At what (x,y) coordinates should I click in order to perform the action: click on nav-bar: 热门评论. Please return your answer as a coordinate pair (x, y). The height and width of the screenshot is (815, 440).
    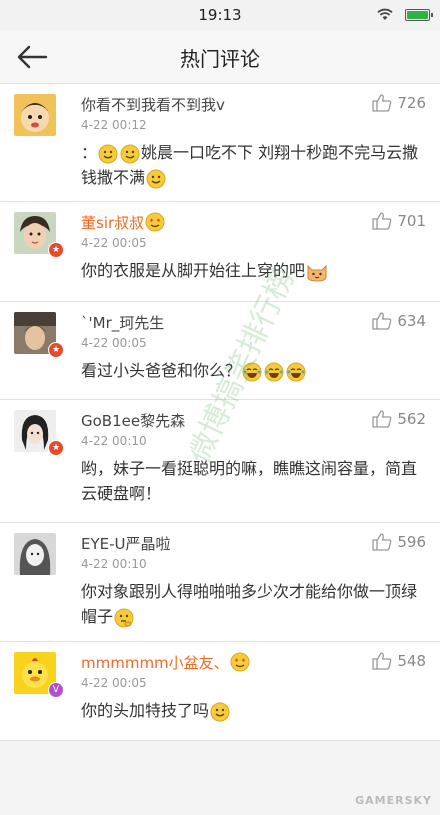
    Looking at the image, I should click on (220, 57).